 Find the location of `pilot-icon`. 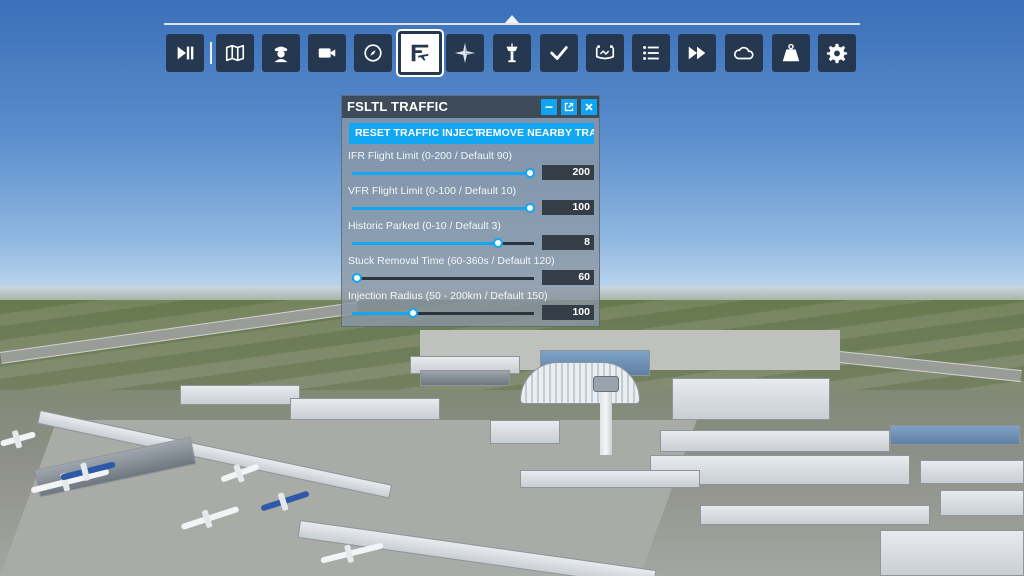

pilot-icon is located at coordinates (281, 54).